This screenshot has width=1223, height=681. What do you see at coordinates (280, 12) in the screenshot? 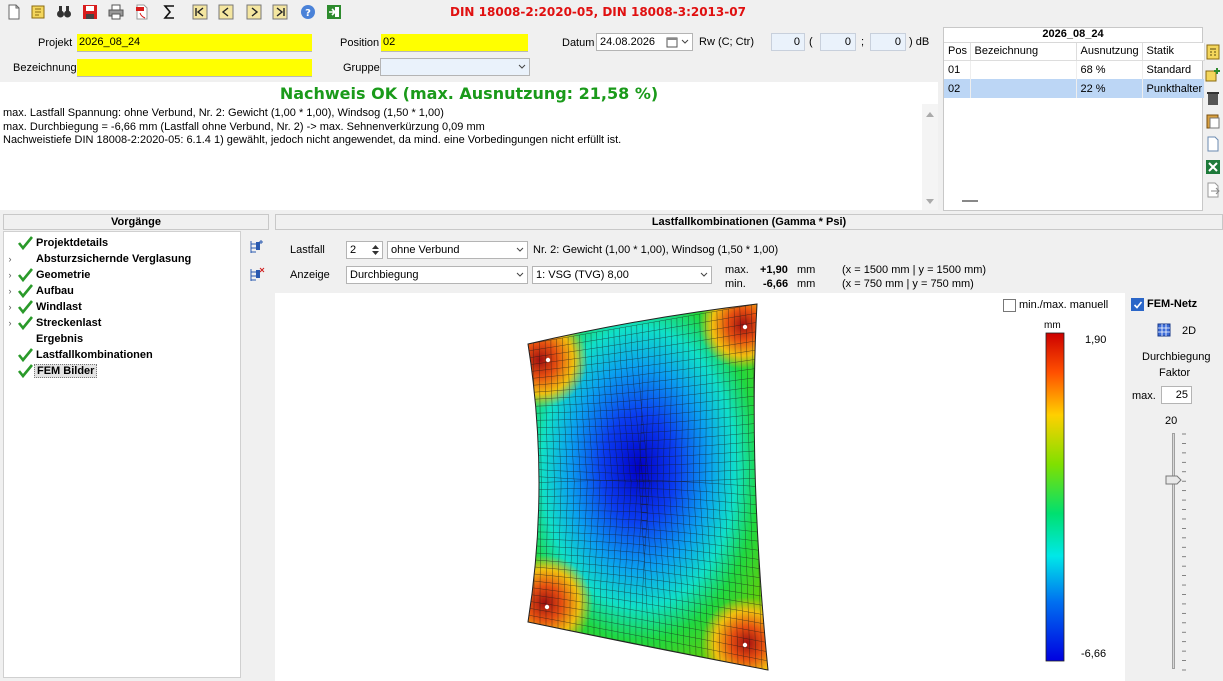
I see `last-icon` at bounding box center [280, 12].